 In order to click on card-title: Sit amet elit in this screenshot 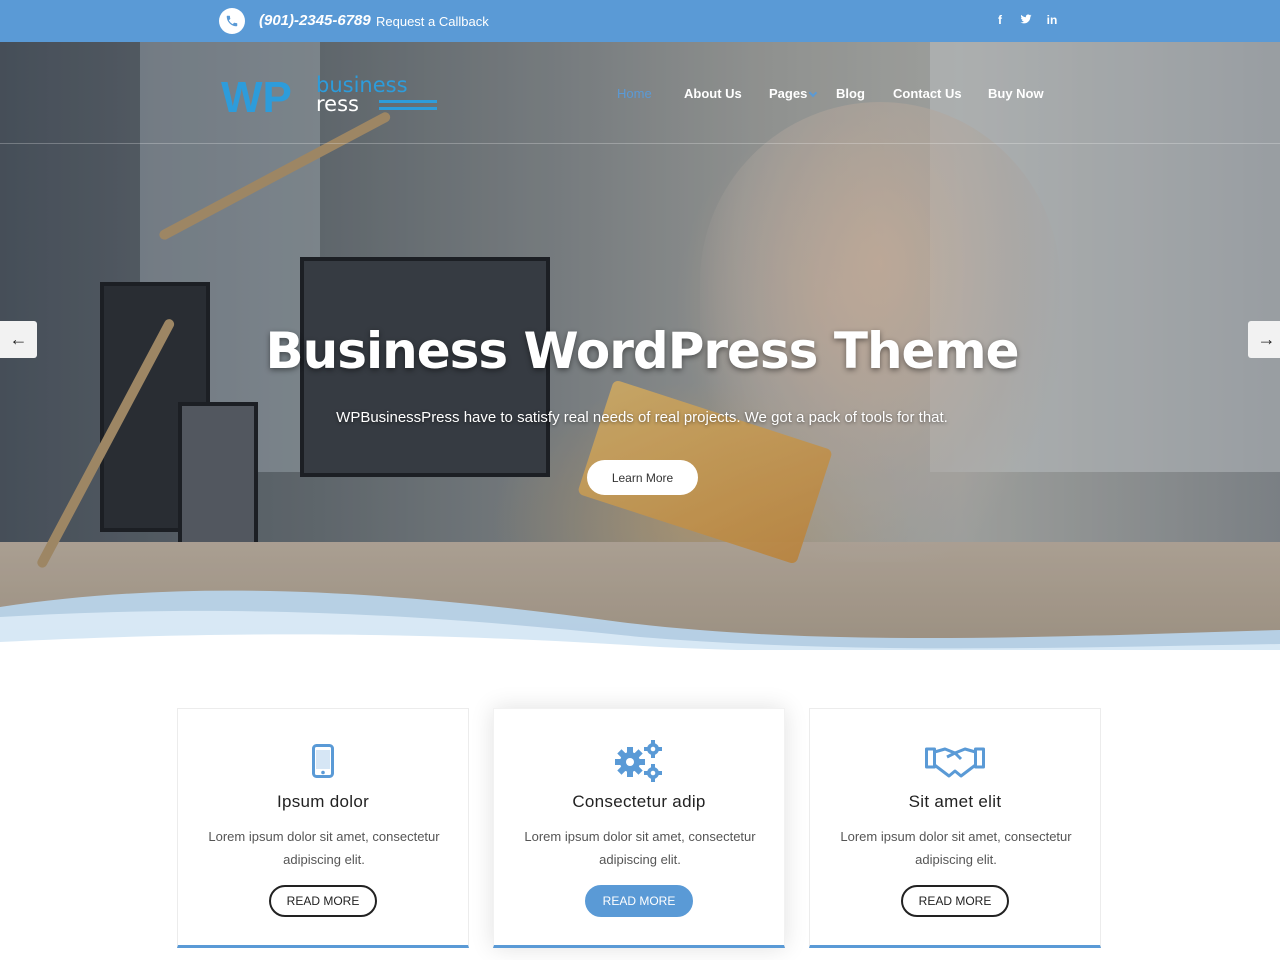, I will do `click(955, 801)`.